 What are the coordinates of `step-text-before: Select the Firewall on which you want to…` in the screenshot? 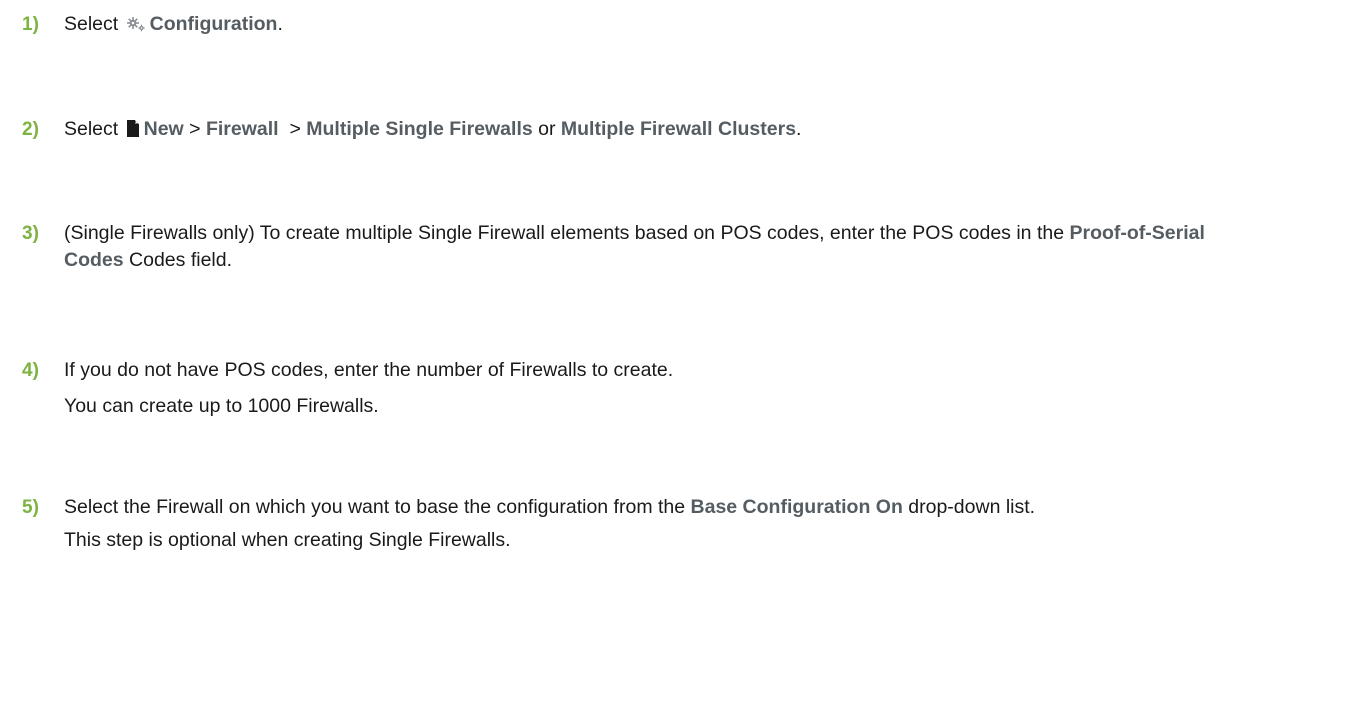 It's located at (375, 507).